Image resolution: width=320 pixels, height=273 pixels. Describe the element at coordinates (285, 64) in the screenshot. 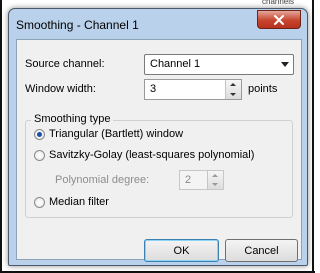

I see `chevron-down-icon` at that location.